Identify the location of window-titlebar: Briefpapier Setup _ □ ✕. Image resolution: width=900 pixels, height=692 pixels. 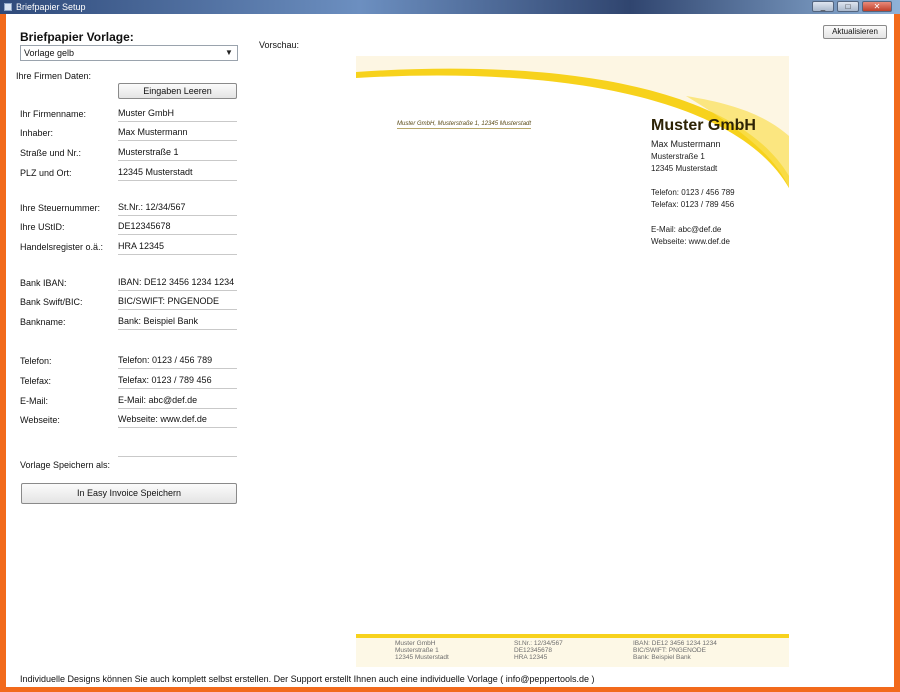
(450, 7).